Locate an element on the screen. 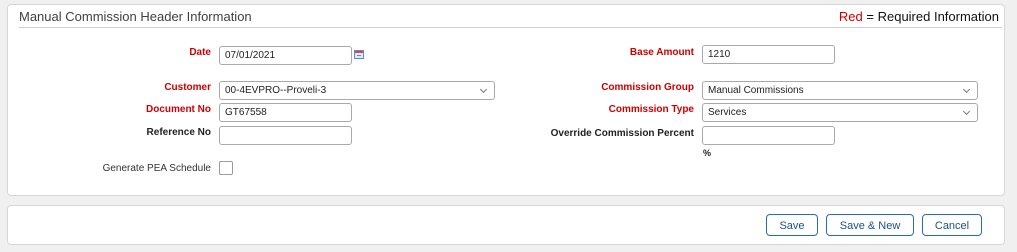 The image size is (1017, 252). commission-type-label: Commission Type is located at coordinates (651, 109).